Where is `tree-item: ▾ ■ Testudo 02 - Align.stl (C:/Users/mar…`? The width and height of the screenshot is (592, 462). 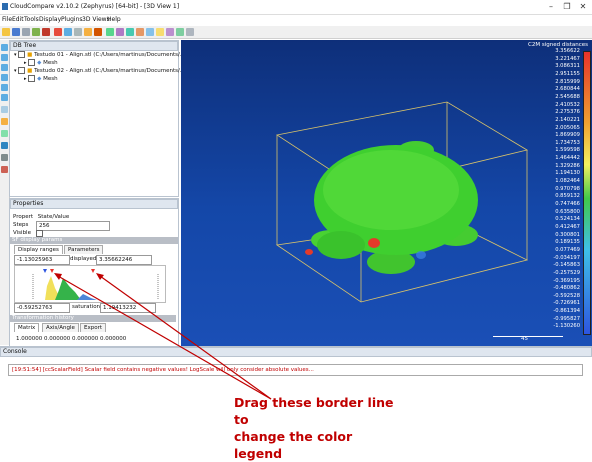
tree-item: ▾ ■ Testudo 02 - Align.stl (C:/Users/mar… is located at coordinates (97, 71).